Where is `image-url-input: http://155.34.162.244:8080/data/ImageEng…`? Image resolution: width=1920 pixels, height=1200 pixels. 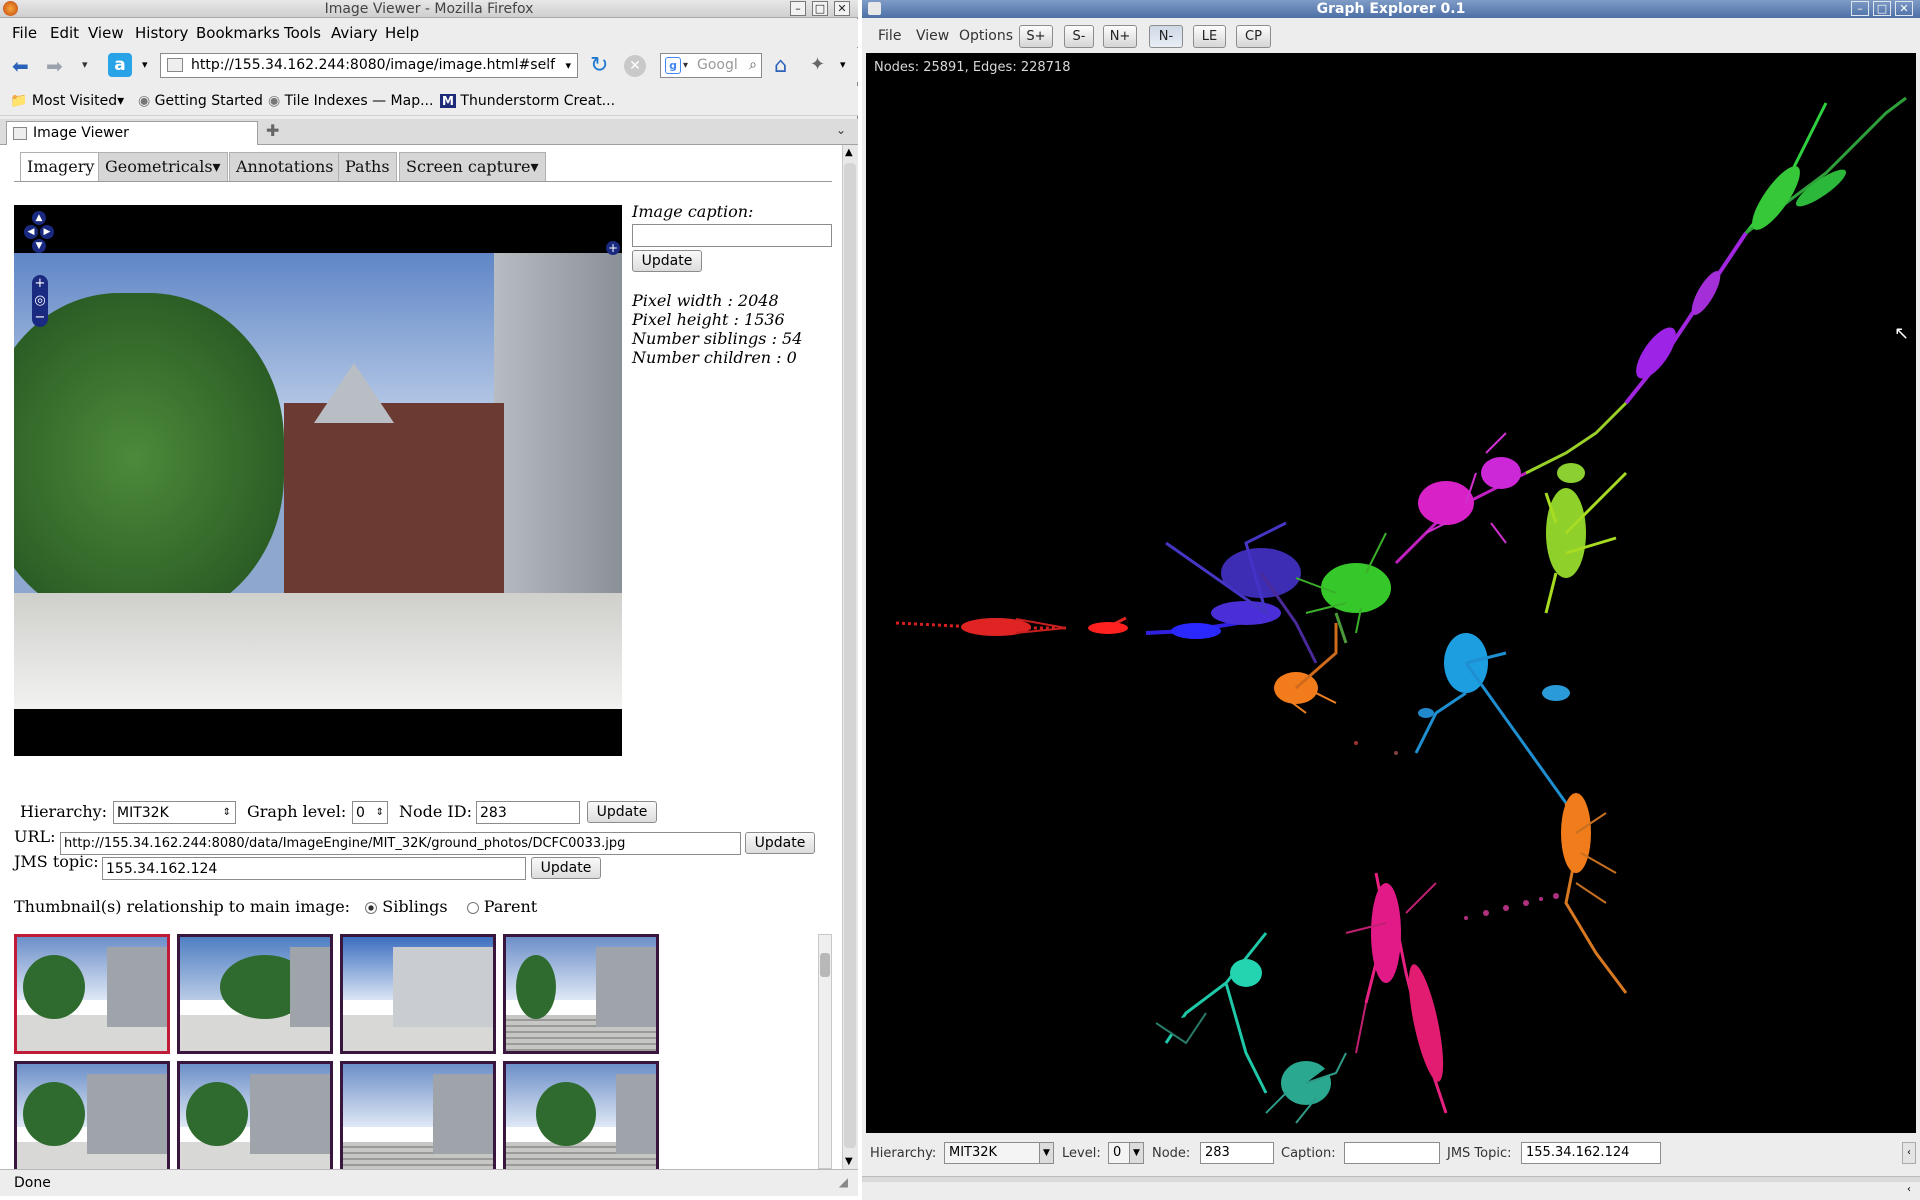
image-url-input: http://155.34.162.244:8080/data/ImageEng… is located at coordinates (400, 843).